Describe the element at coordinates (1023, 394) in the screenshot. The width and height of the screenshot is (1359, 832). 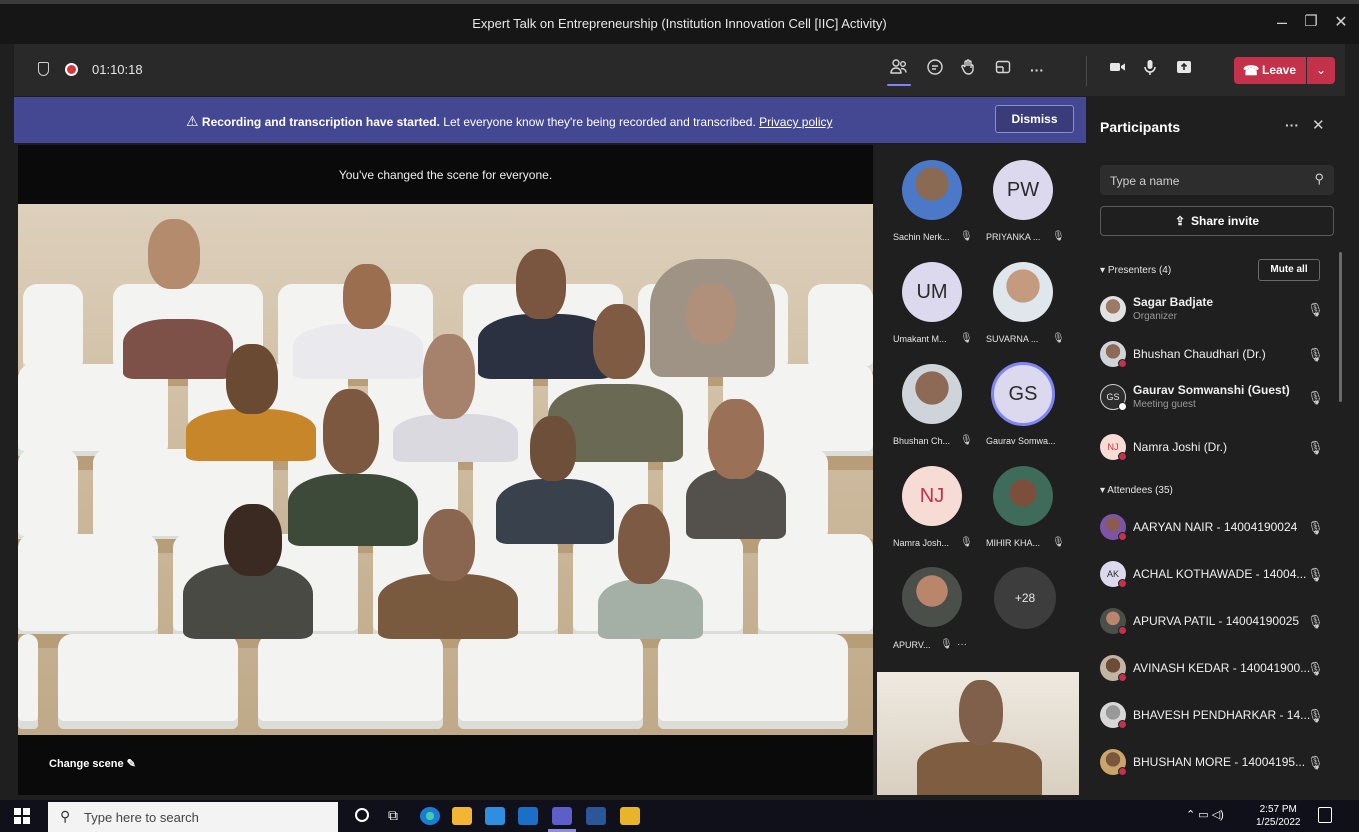
I see `participant-avatar-speaking: GS` at that location.